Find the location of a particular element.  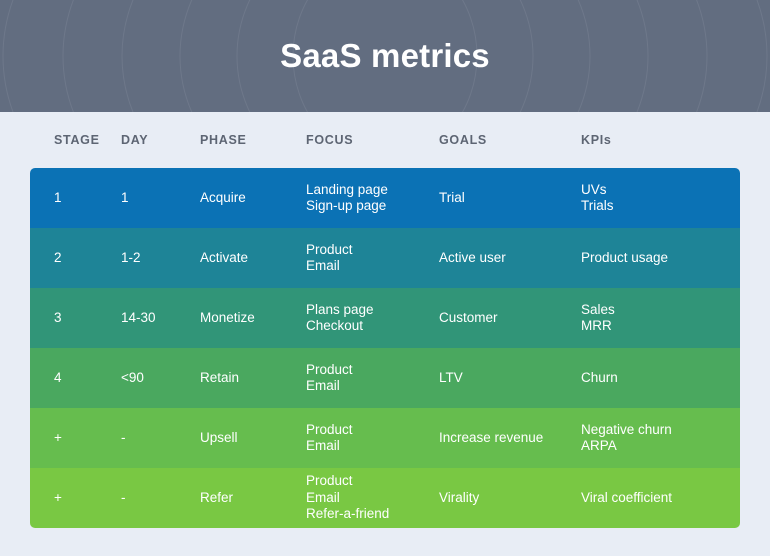

cell-focus: Landing page Sign-up page is located at coordinates (347, 197).